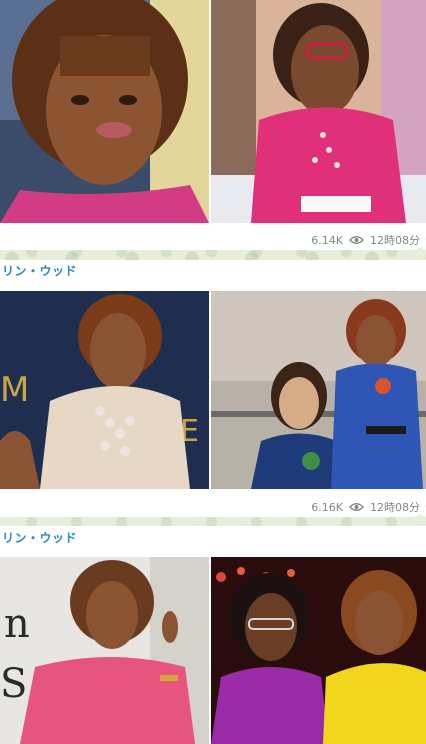  What do you see at coordinates (327, 240) in the screenshot?
I see `view-count: 6.14K` at bounding box center [327, 240].